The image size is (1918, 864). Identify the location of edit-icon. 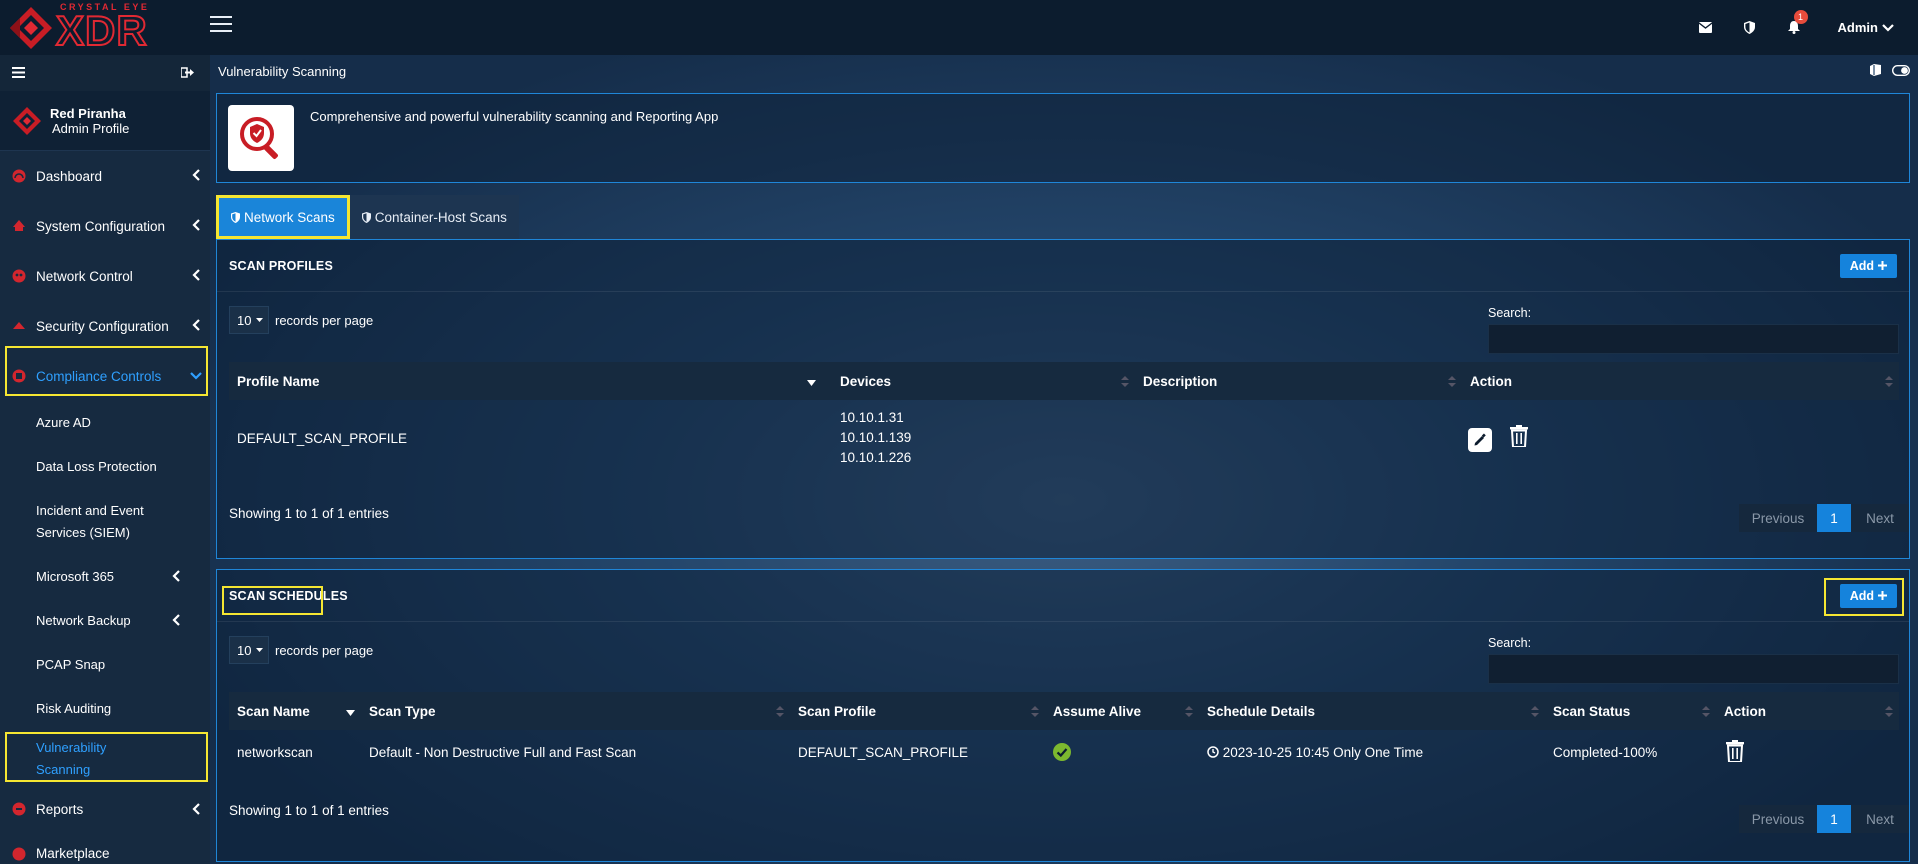
(1480, 439).